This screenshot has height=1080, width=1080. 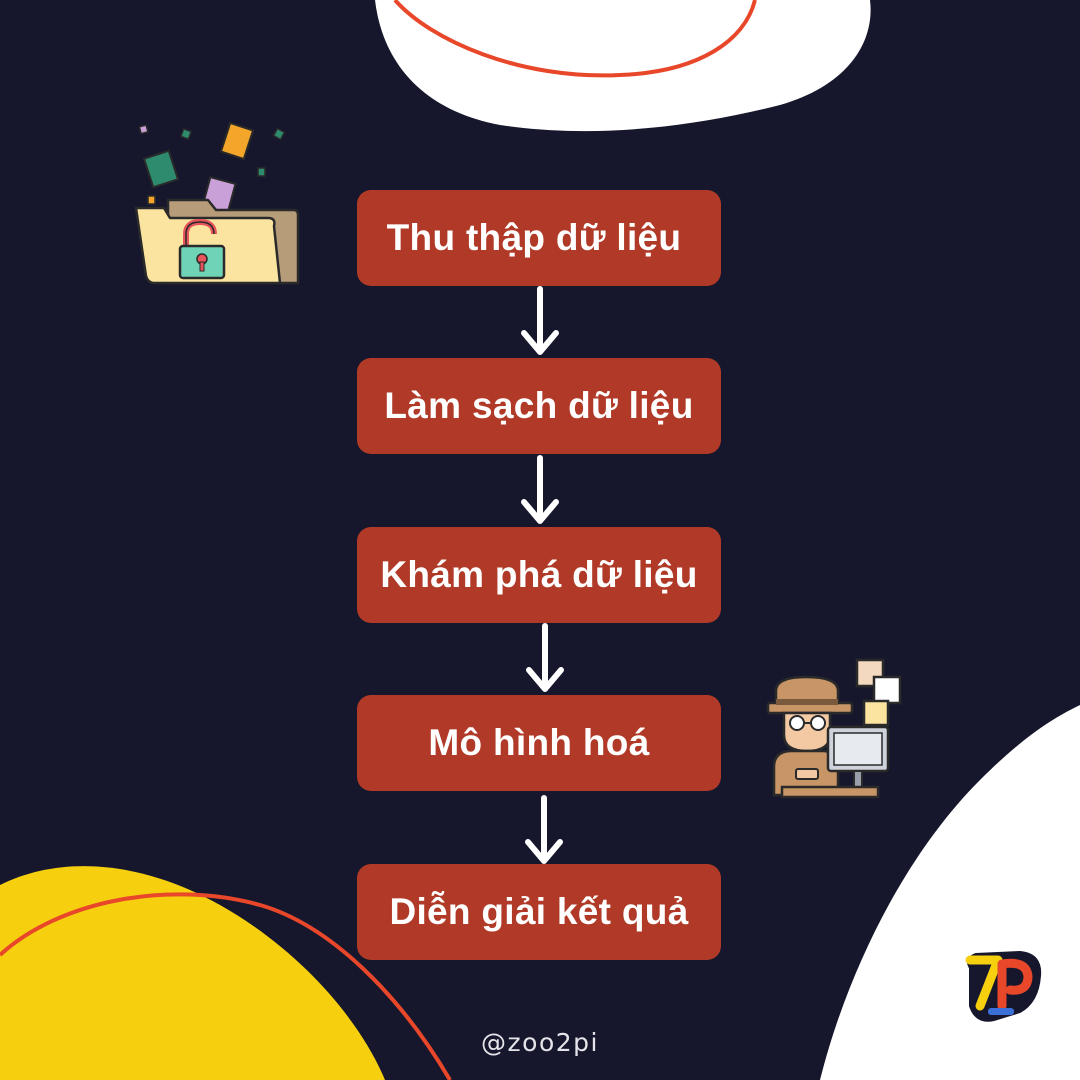 I want to click on step-explore-data: Khám phá dữ liệu, so click(x=539, y=575).